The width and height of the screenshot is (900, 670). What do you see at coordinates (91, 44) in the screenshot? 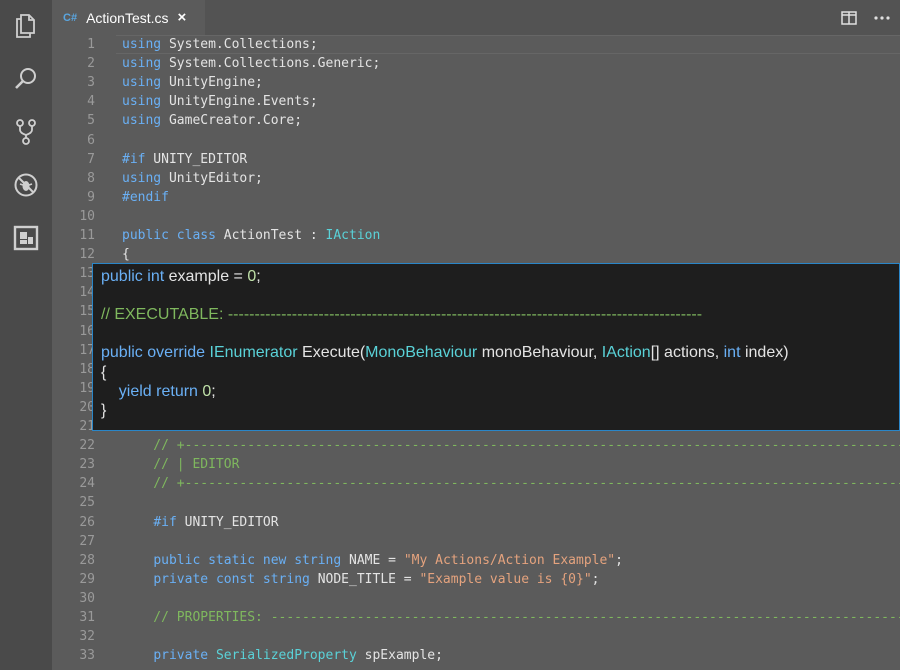
I see `line-number: 1` at bounding box center [91, 44].